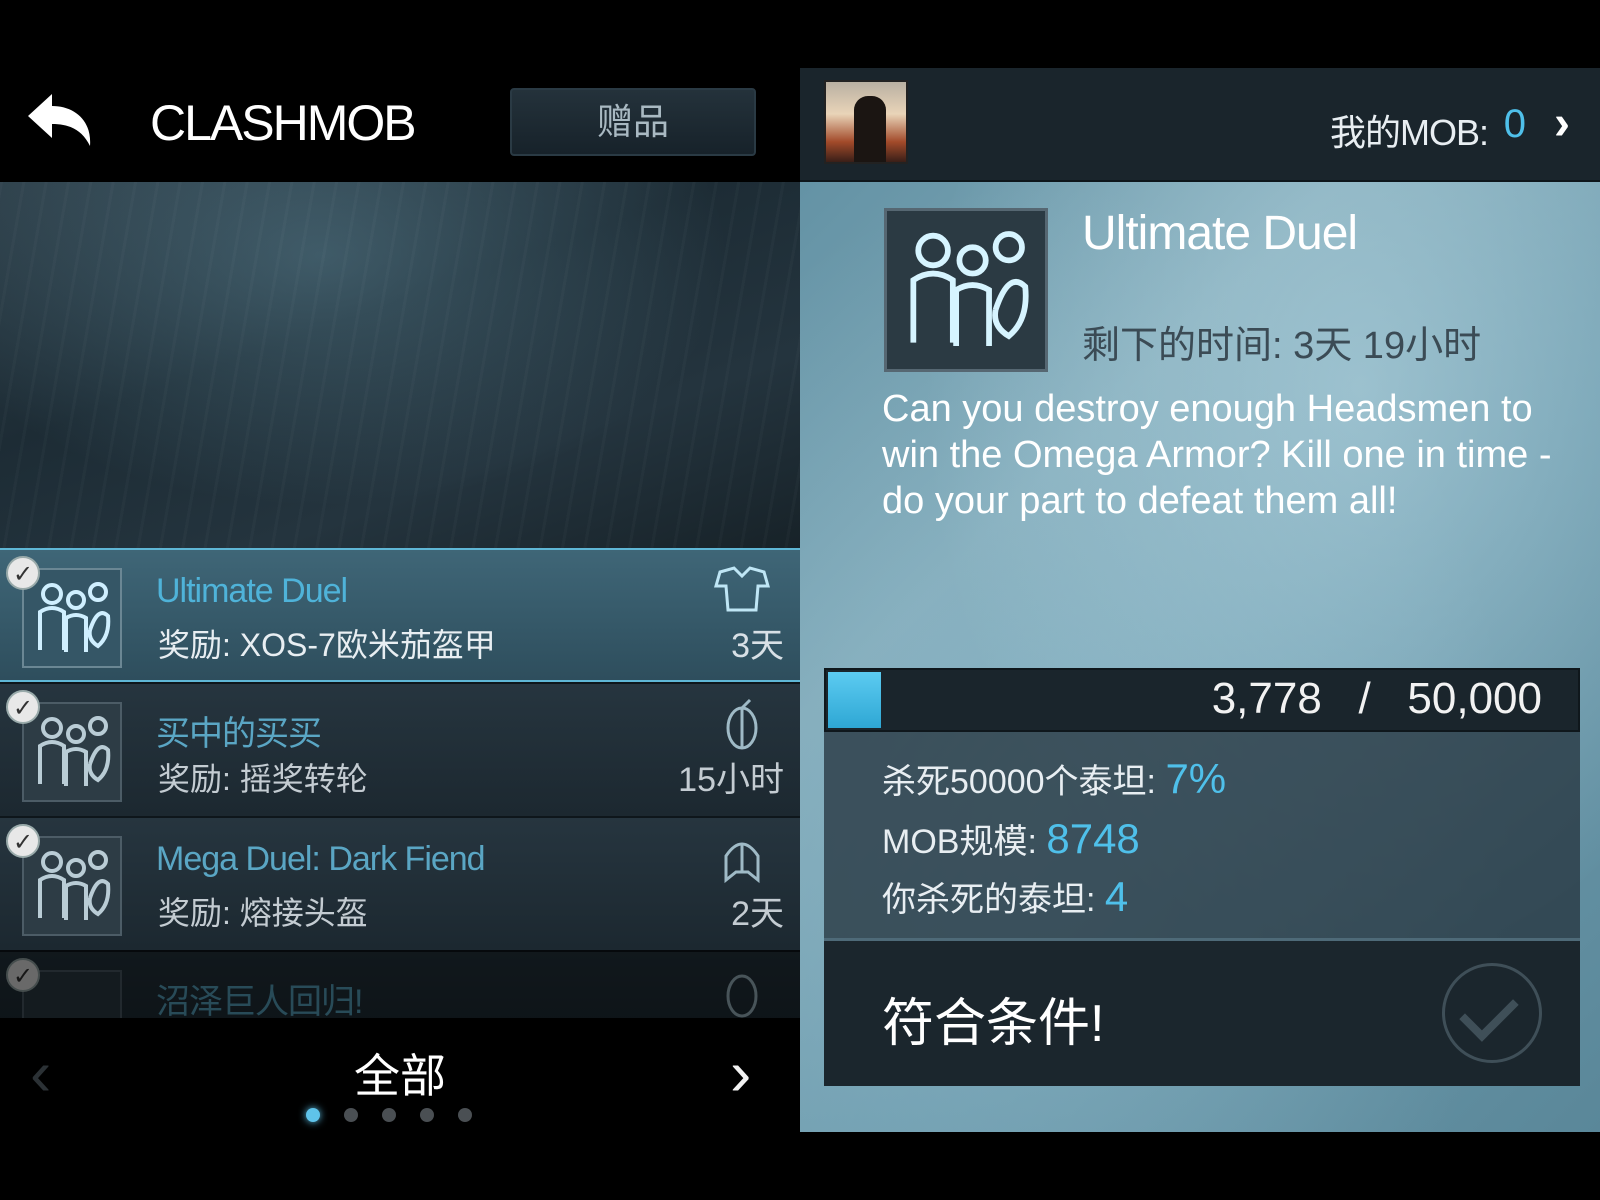 This screenshot has width=1600, height=1200. I want to click on stat-label: 杀死50000个泰坦:, so click(1019, 782).